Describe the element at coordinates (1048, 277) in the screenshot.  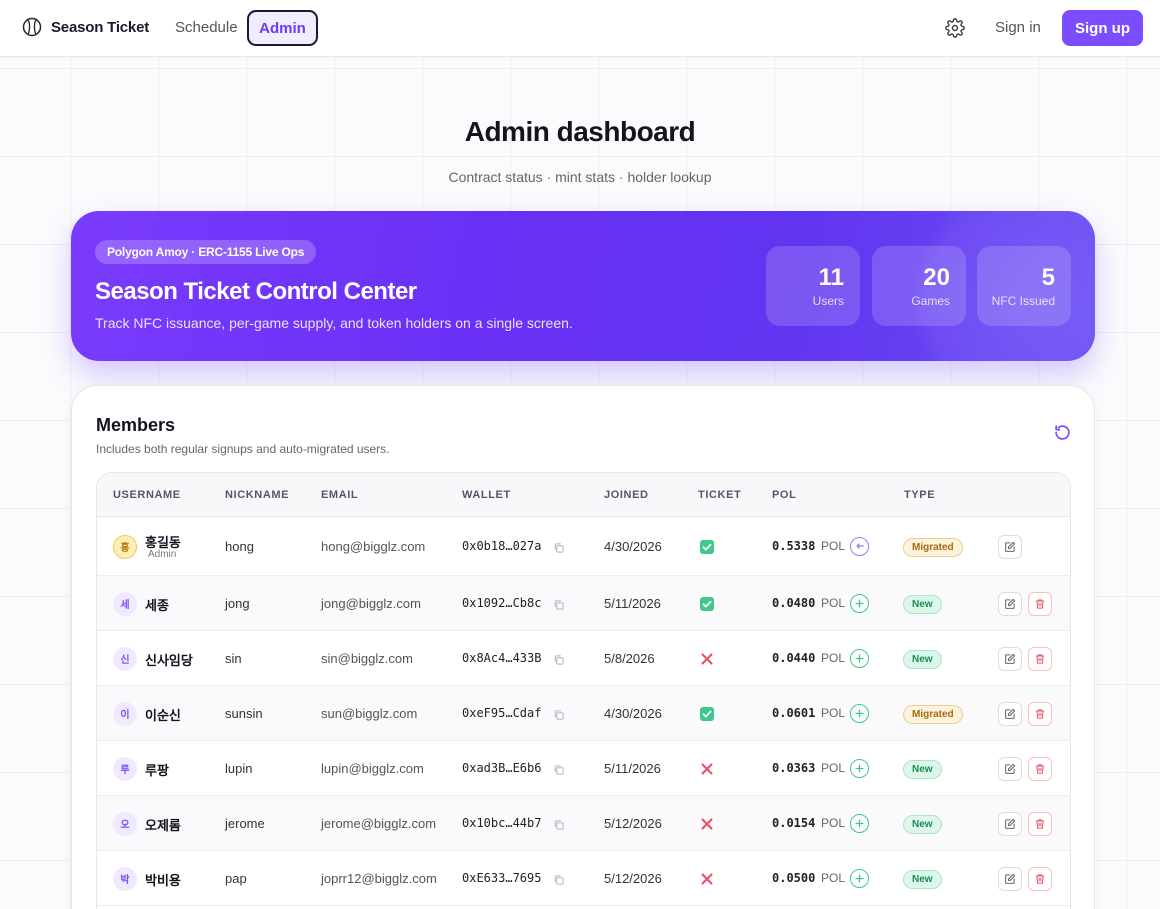
I see `stat-value: 5` at that location.